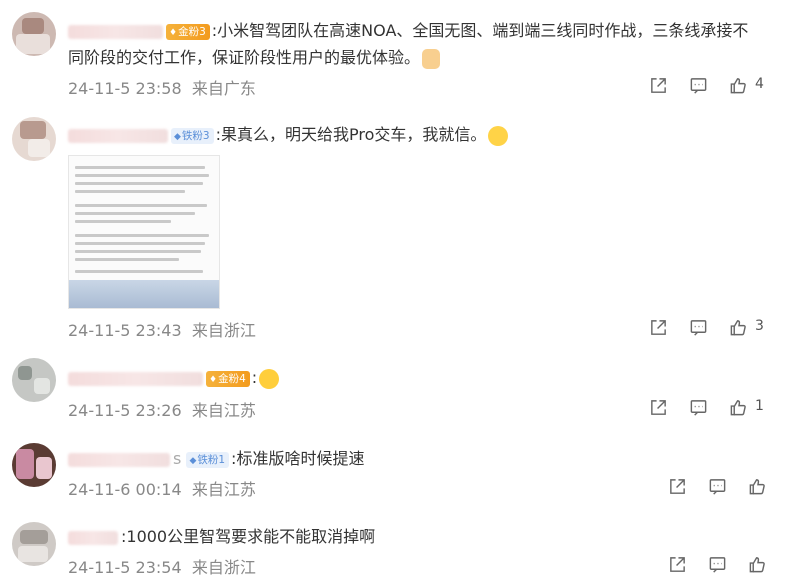 The image size is (786, 584). I want to click on comment-actions: 4, so click(712, 85).